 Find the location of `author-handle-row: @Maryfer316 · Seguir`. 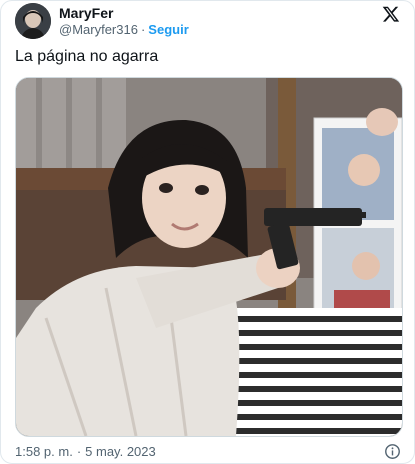

author-handle-row: @Maryfer316 · Seguir is located at coordinates (124, 30).